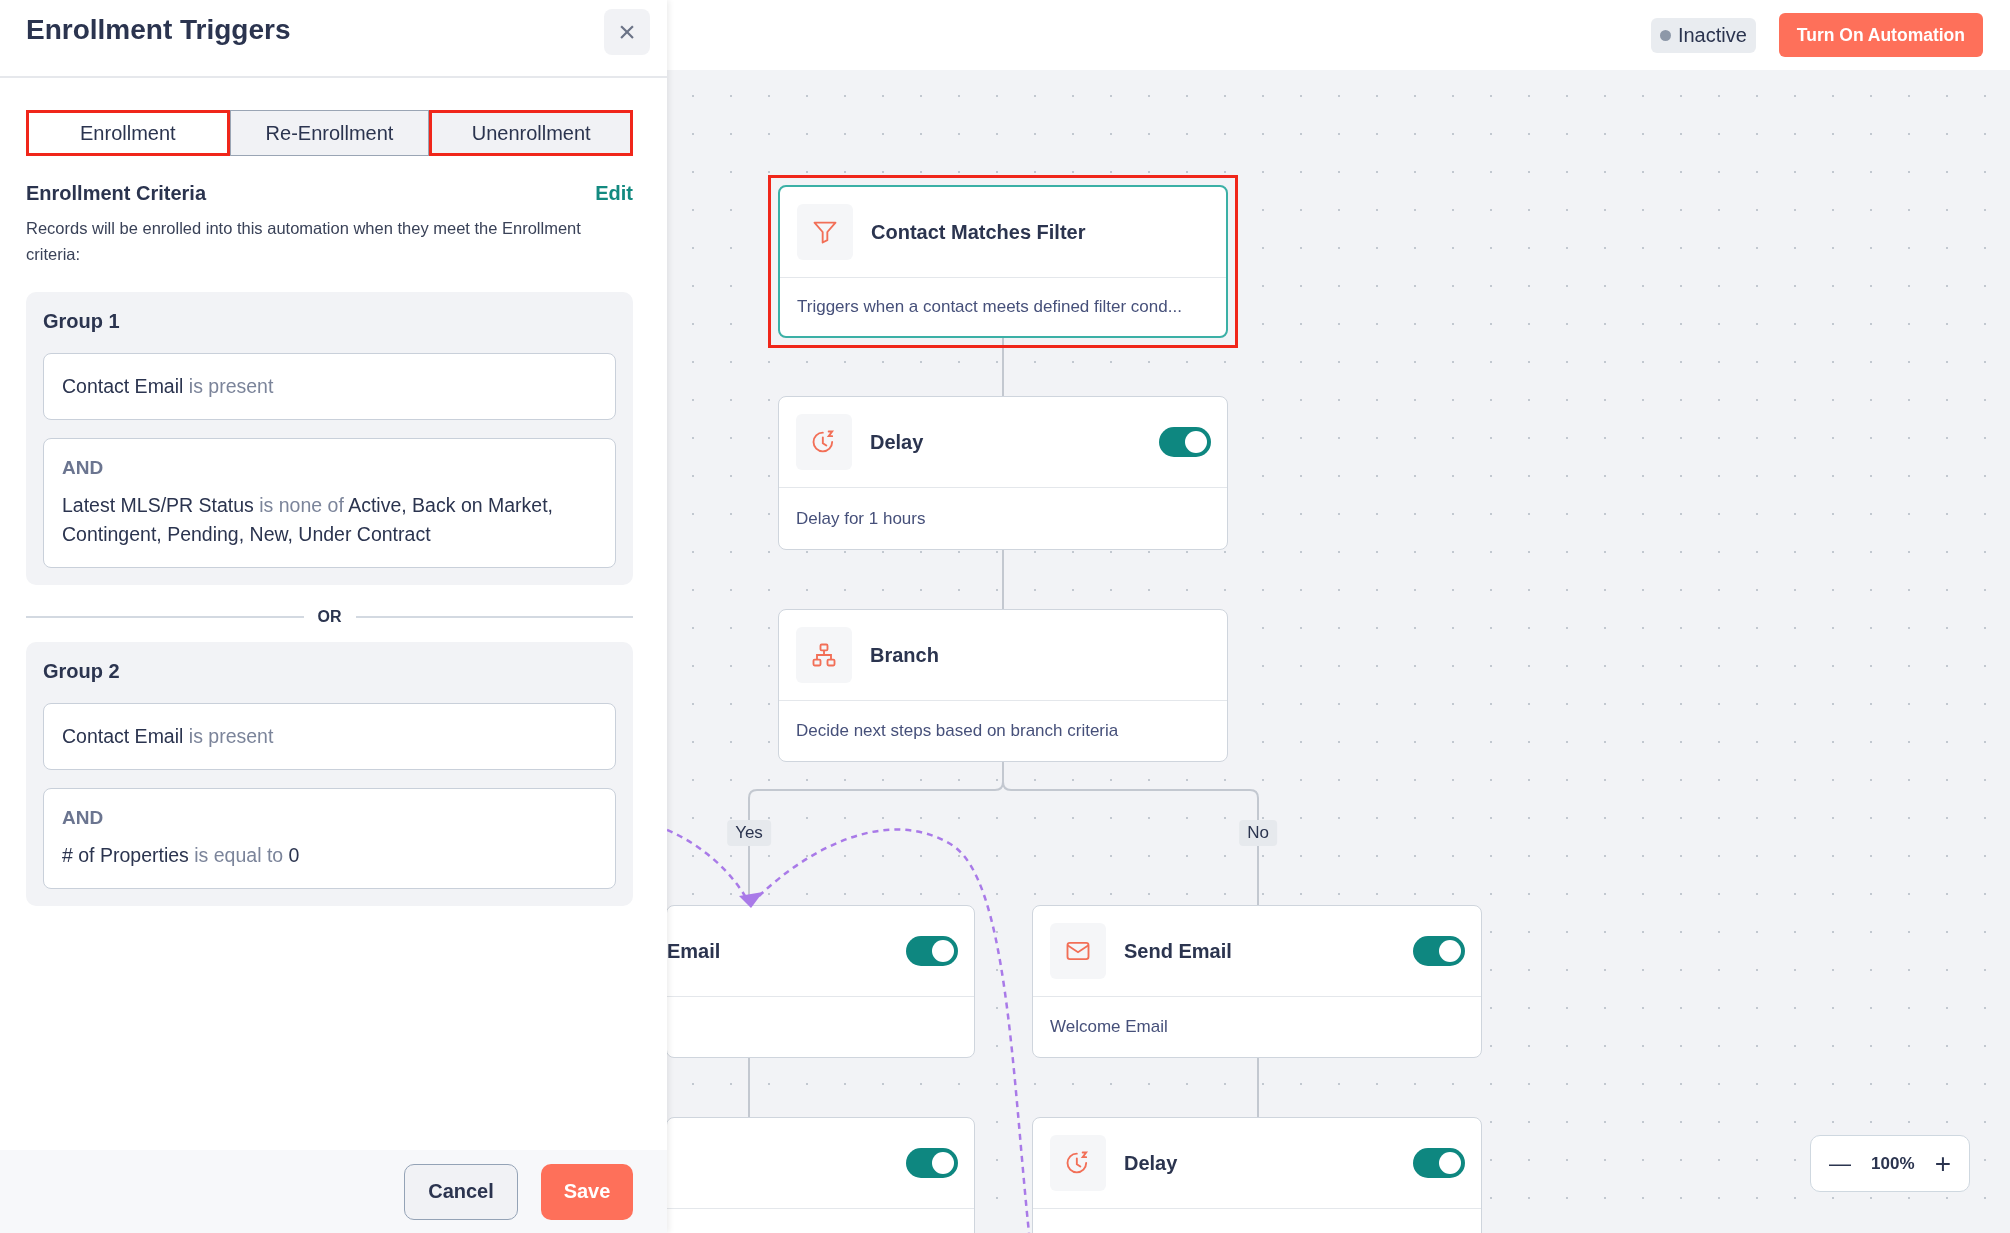 Image resolution: width=2010 pixels, height=1233 pixels. Describe the element at coordinates (1942, 1163) in the screenshot. I see `zoom-in-button: +` at that location.